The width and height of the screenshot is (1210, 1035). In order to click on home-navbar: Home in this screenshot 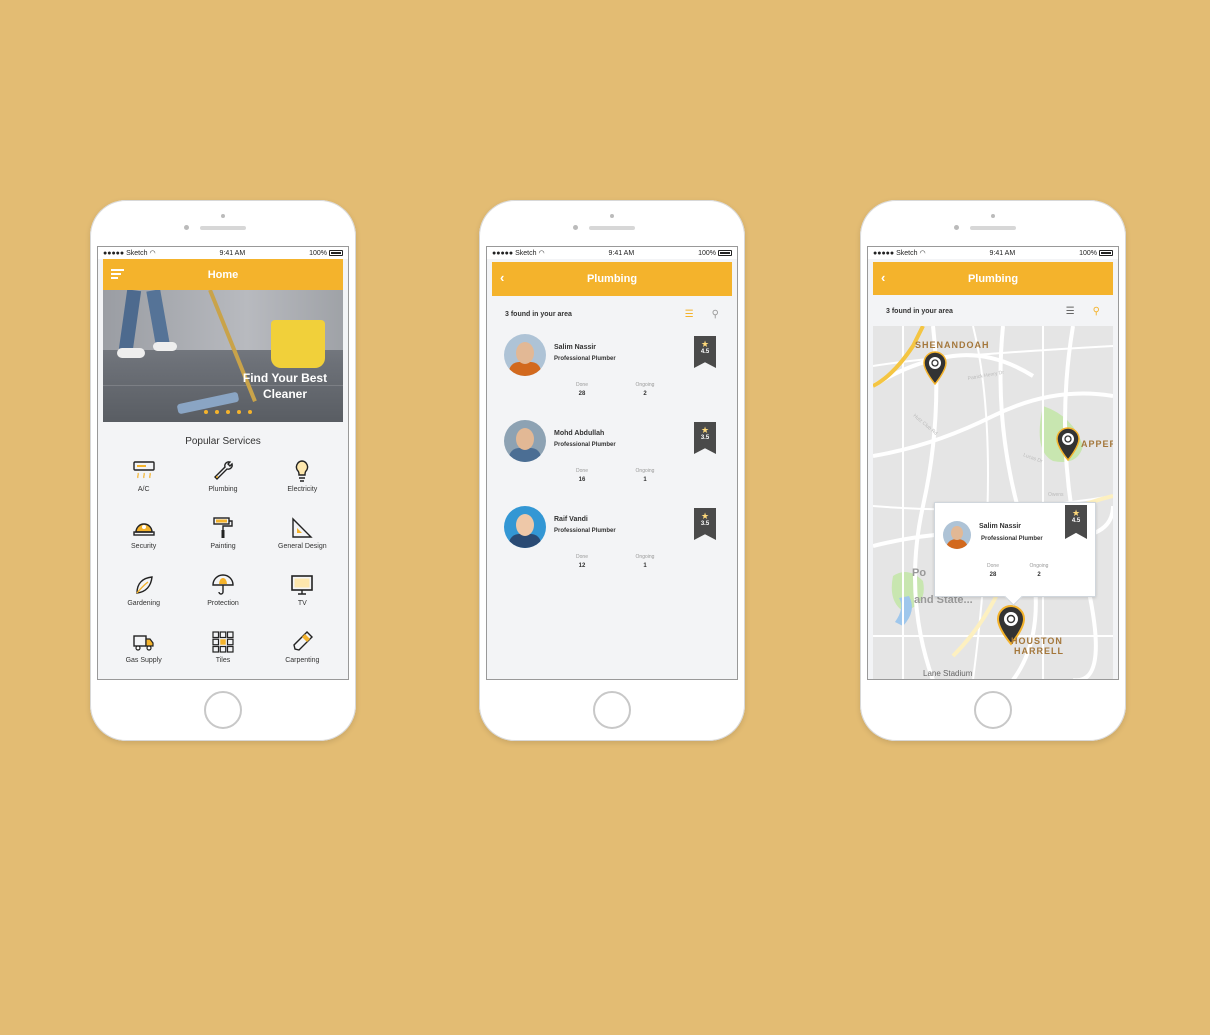, I will do `click(223, 274)`.